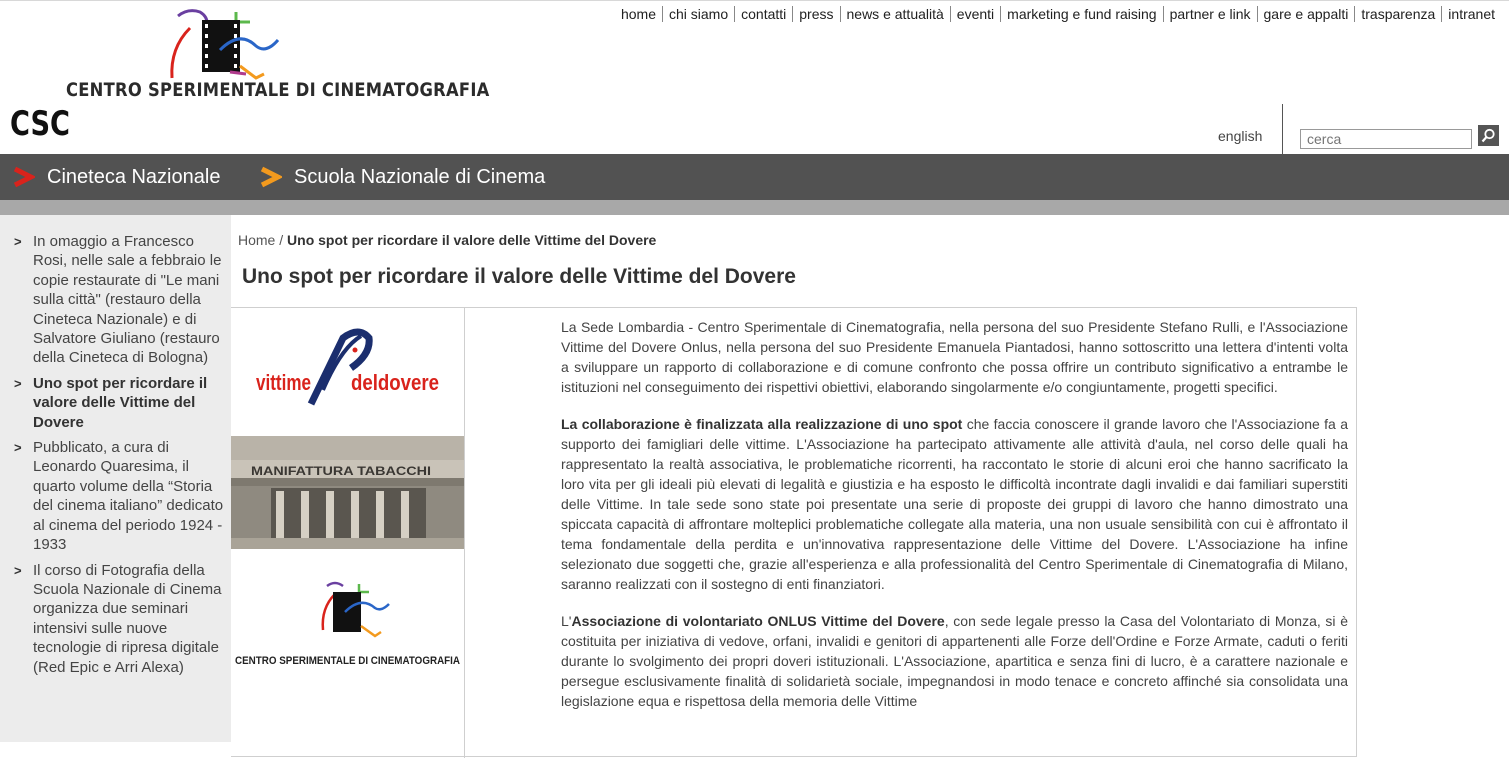  Describe the element at coordinates (1397, 14) in the screenshot. I see `topnav-trasparenza: trasparenza` at that location.